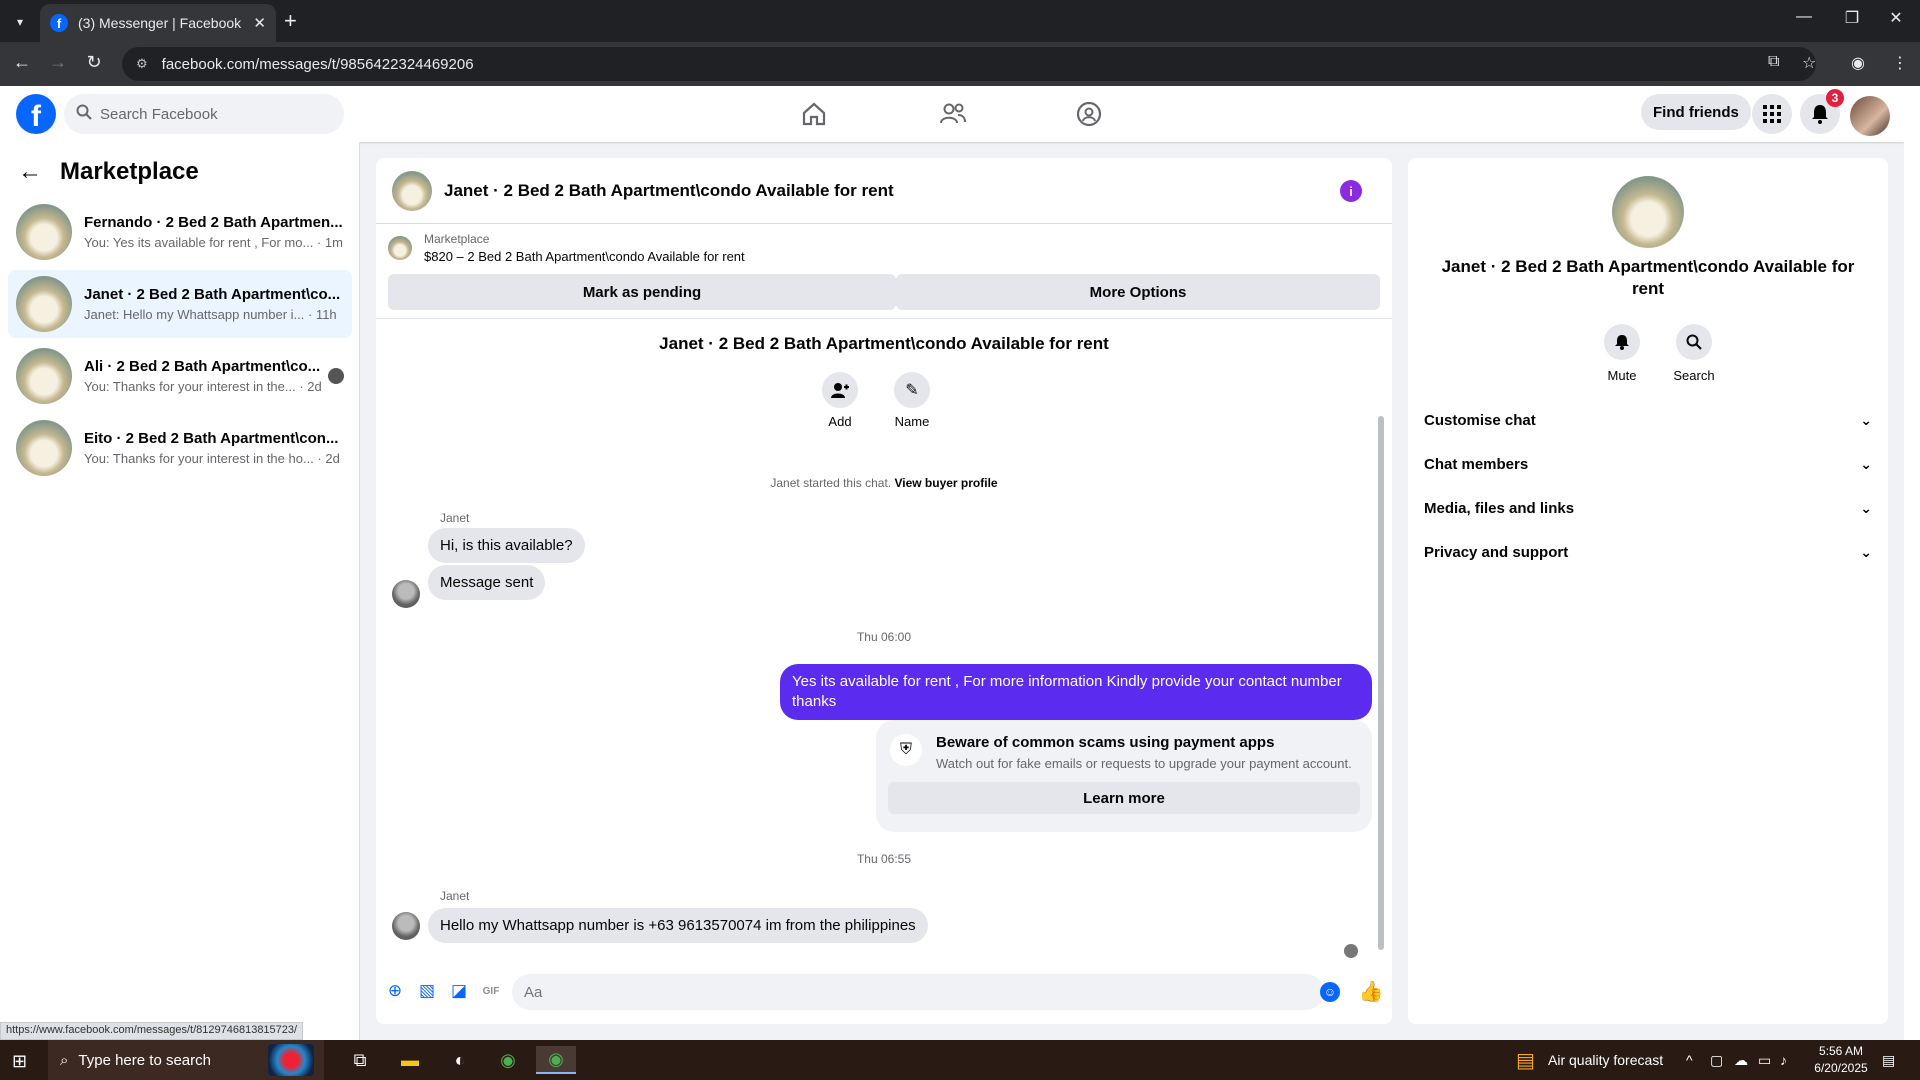 This screenshot has width=1920, height=1080. I want to click on notification-center-icon: ▤, so click(1888, 1060).